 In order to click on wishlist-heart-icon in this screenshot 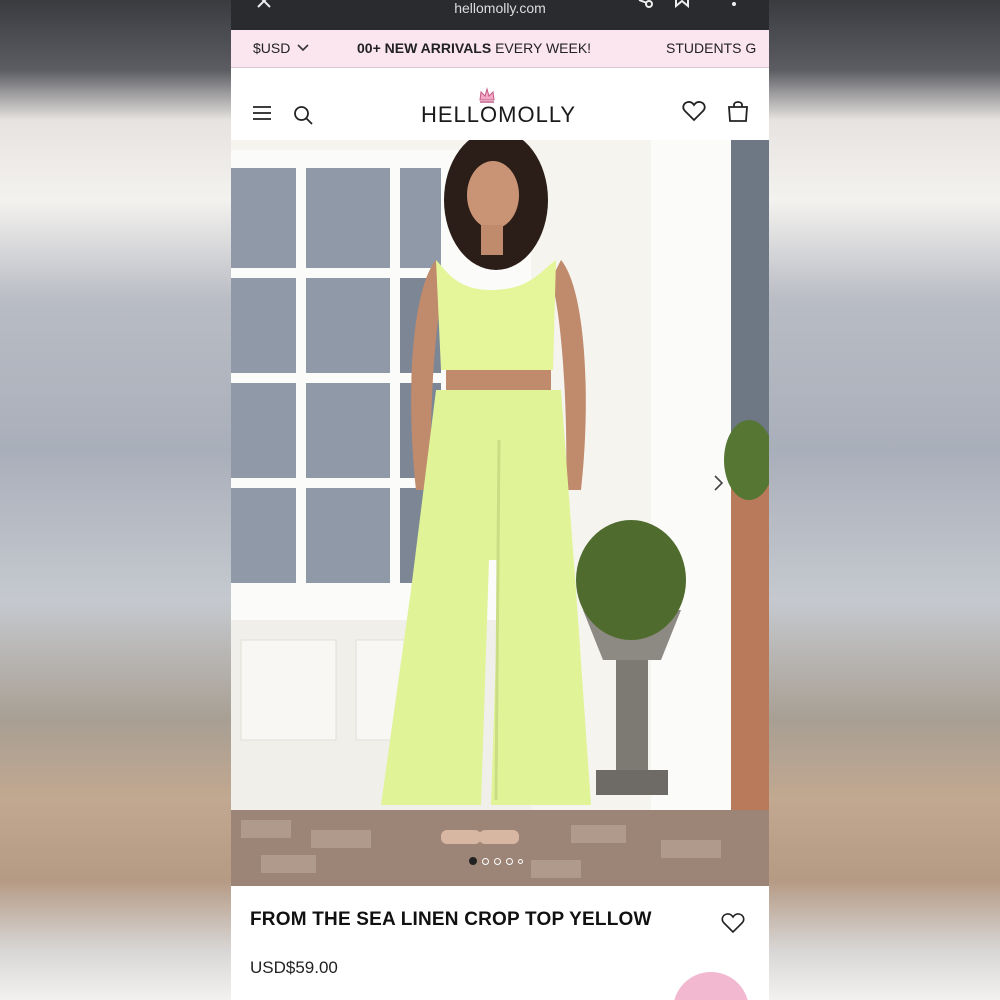, I will do `click(733, 923)`.